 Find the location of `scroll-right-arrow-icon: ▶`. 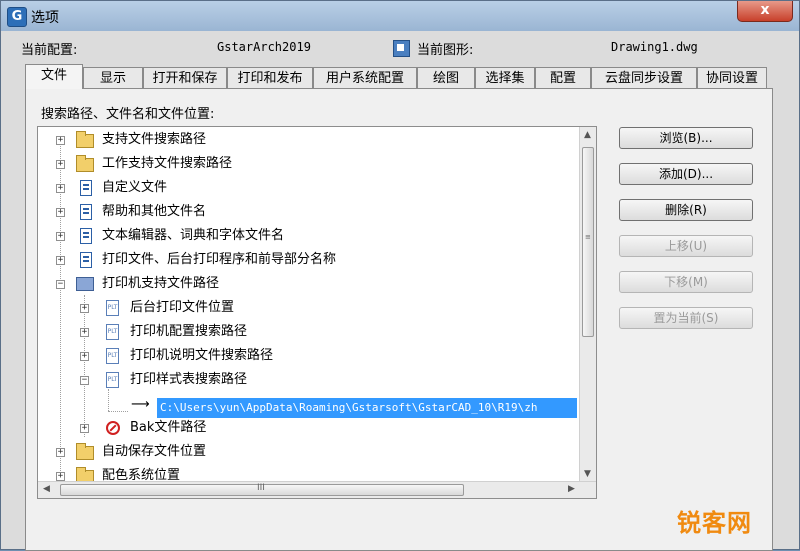

scroll-right-arrow-icon: ▶ is located at coordinates (571, 489).